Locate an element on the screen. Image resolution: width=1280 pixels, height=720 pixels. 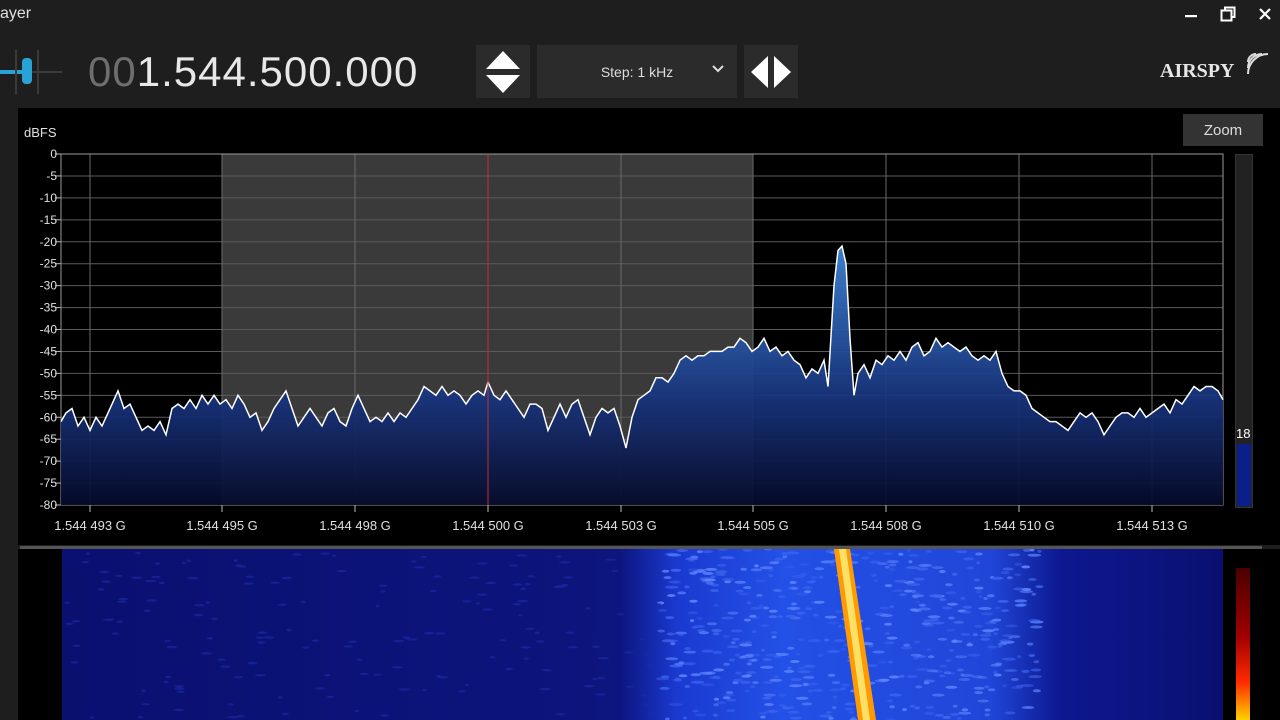
level-value: 18 is located at coordinates (1243, 433).